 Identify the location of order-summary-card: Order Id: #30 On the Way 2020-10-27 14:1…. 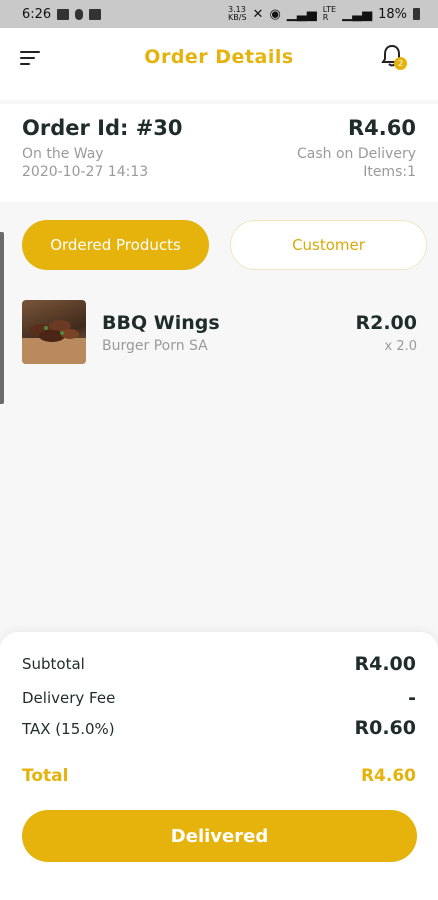
(219, 153).